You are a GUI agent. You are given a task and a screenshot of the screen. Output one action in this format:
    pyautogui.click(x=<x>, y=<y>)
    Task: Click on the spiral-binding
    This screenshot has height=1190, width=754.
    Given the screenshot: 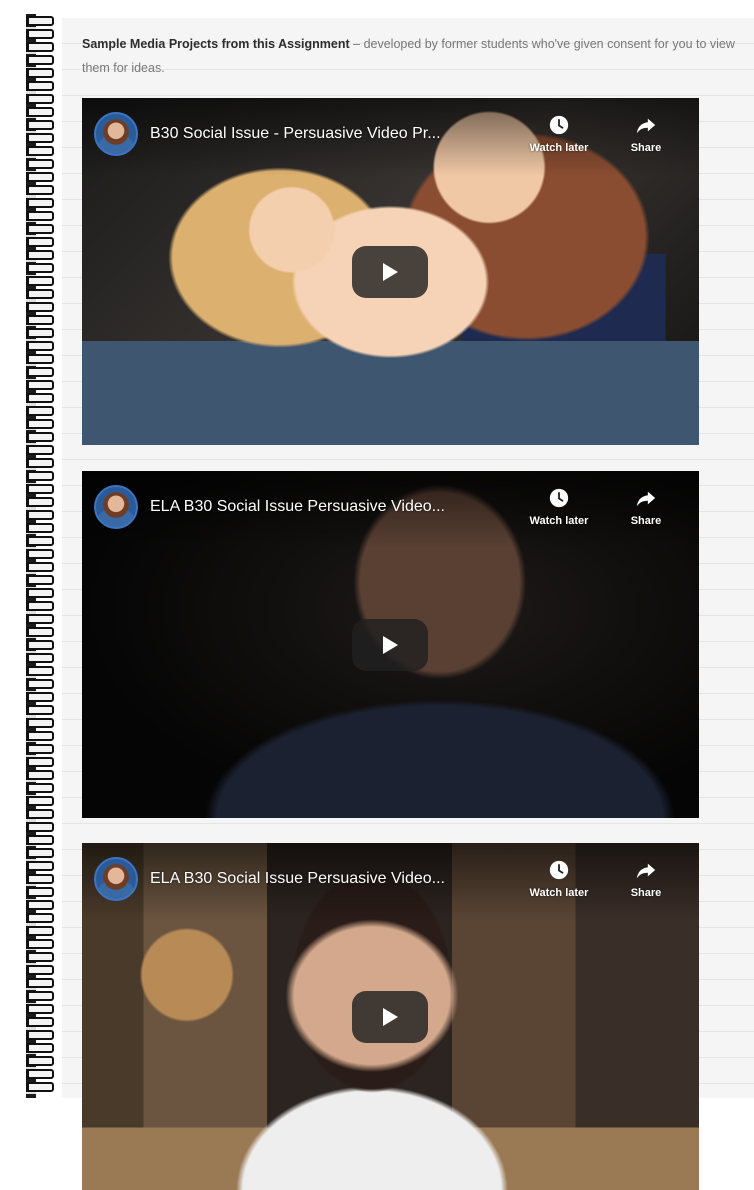 What is the action you would take?
    pyautogui.click(x=31, y=549)
    